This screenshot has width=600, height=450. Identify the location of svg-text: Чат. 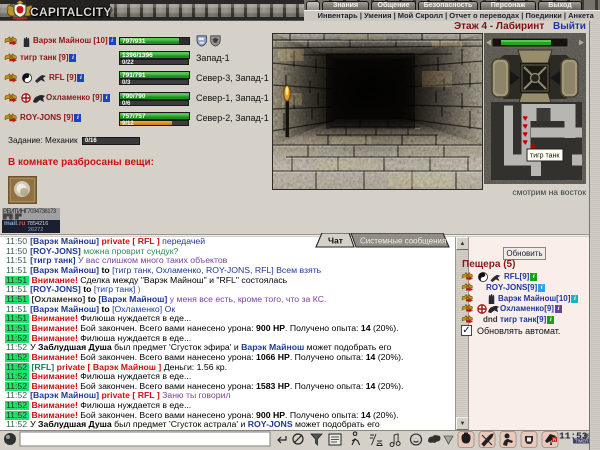
(335, 241).